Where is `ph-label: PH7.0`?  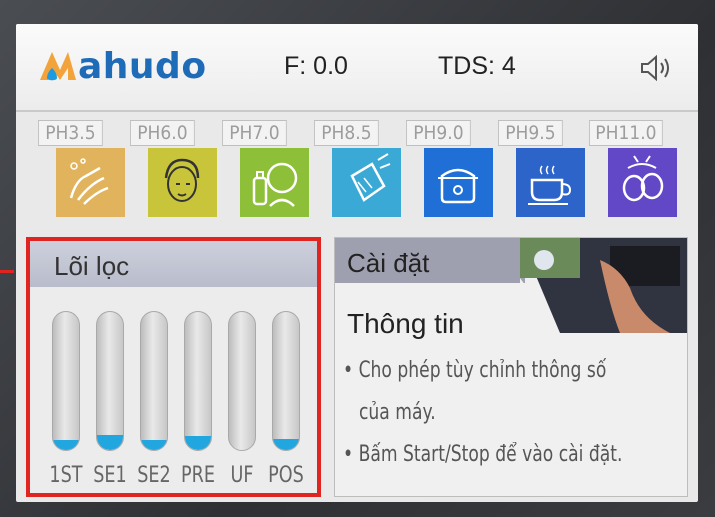 ph-label: PH7.0 is located at coordinates (254, 133).